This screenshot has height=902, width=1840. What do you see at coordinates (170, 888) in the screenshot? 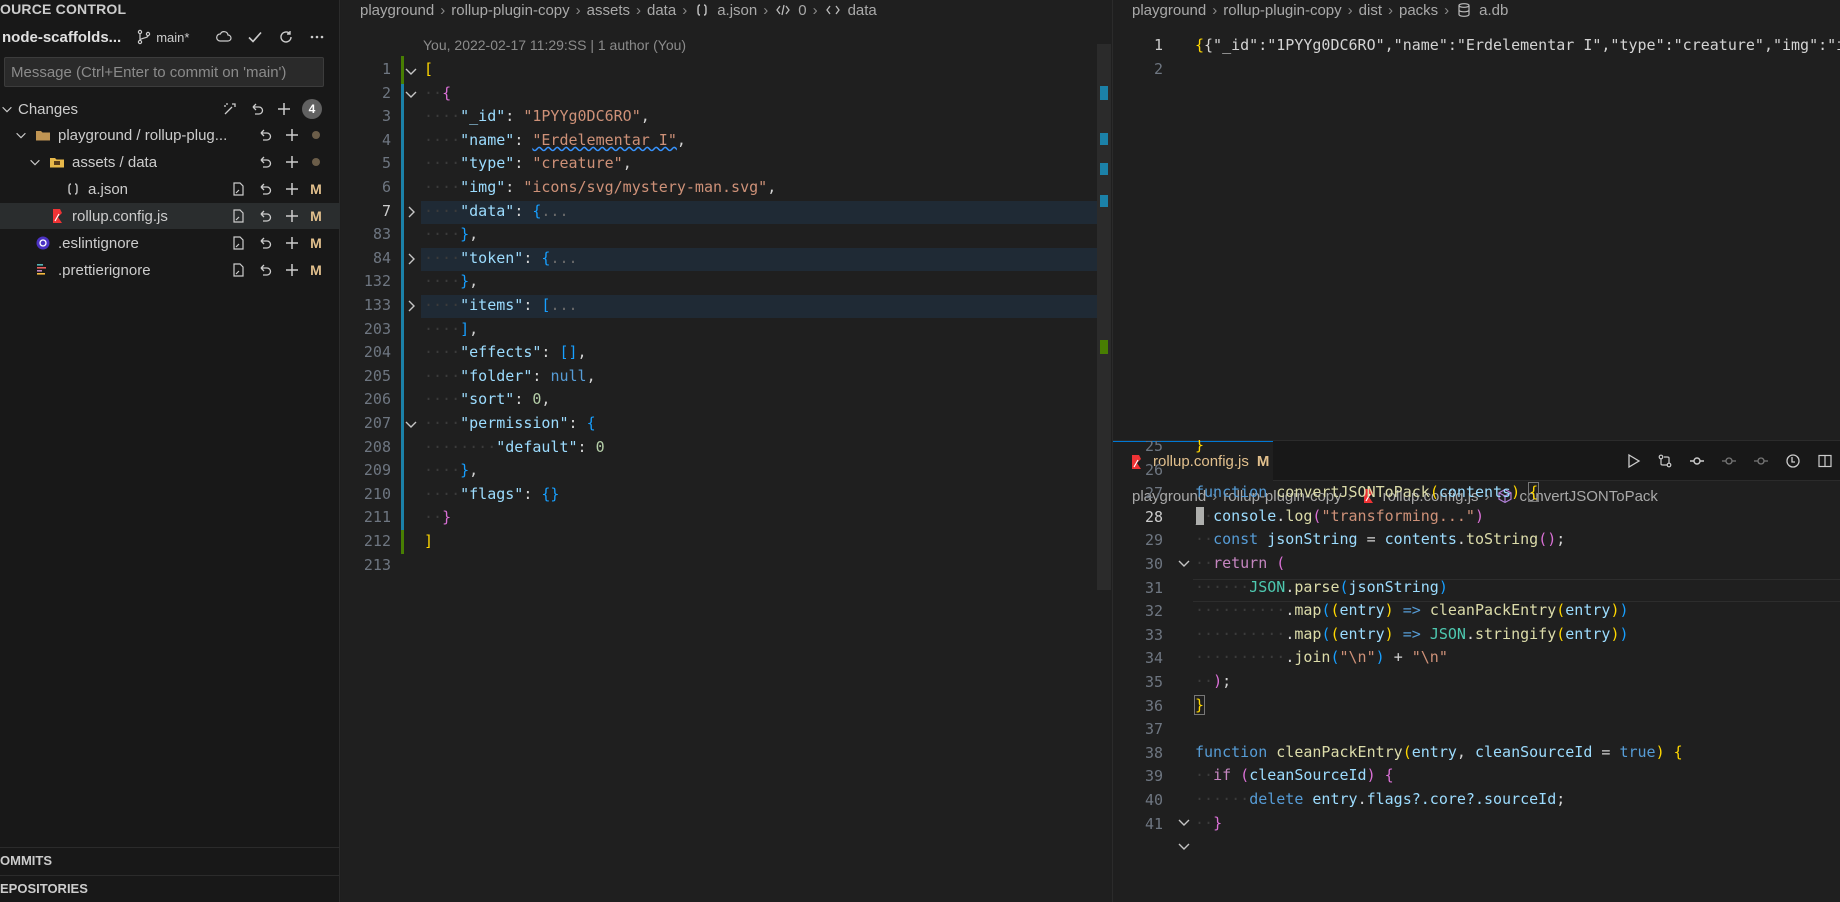
I see `repositories-section-header: EPOSITORIES` at bounding box center [170, 888].